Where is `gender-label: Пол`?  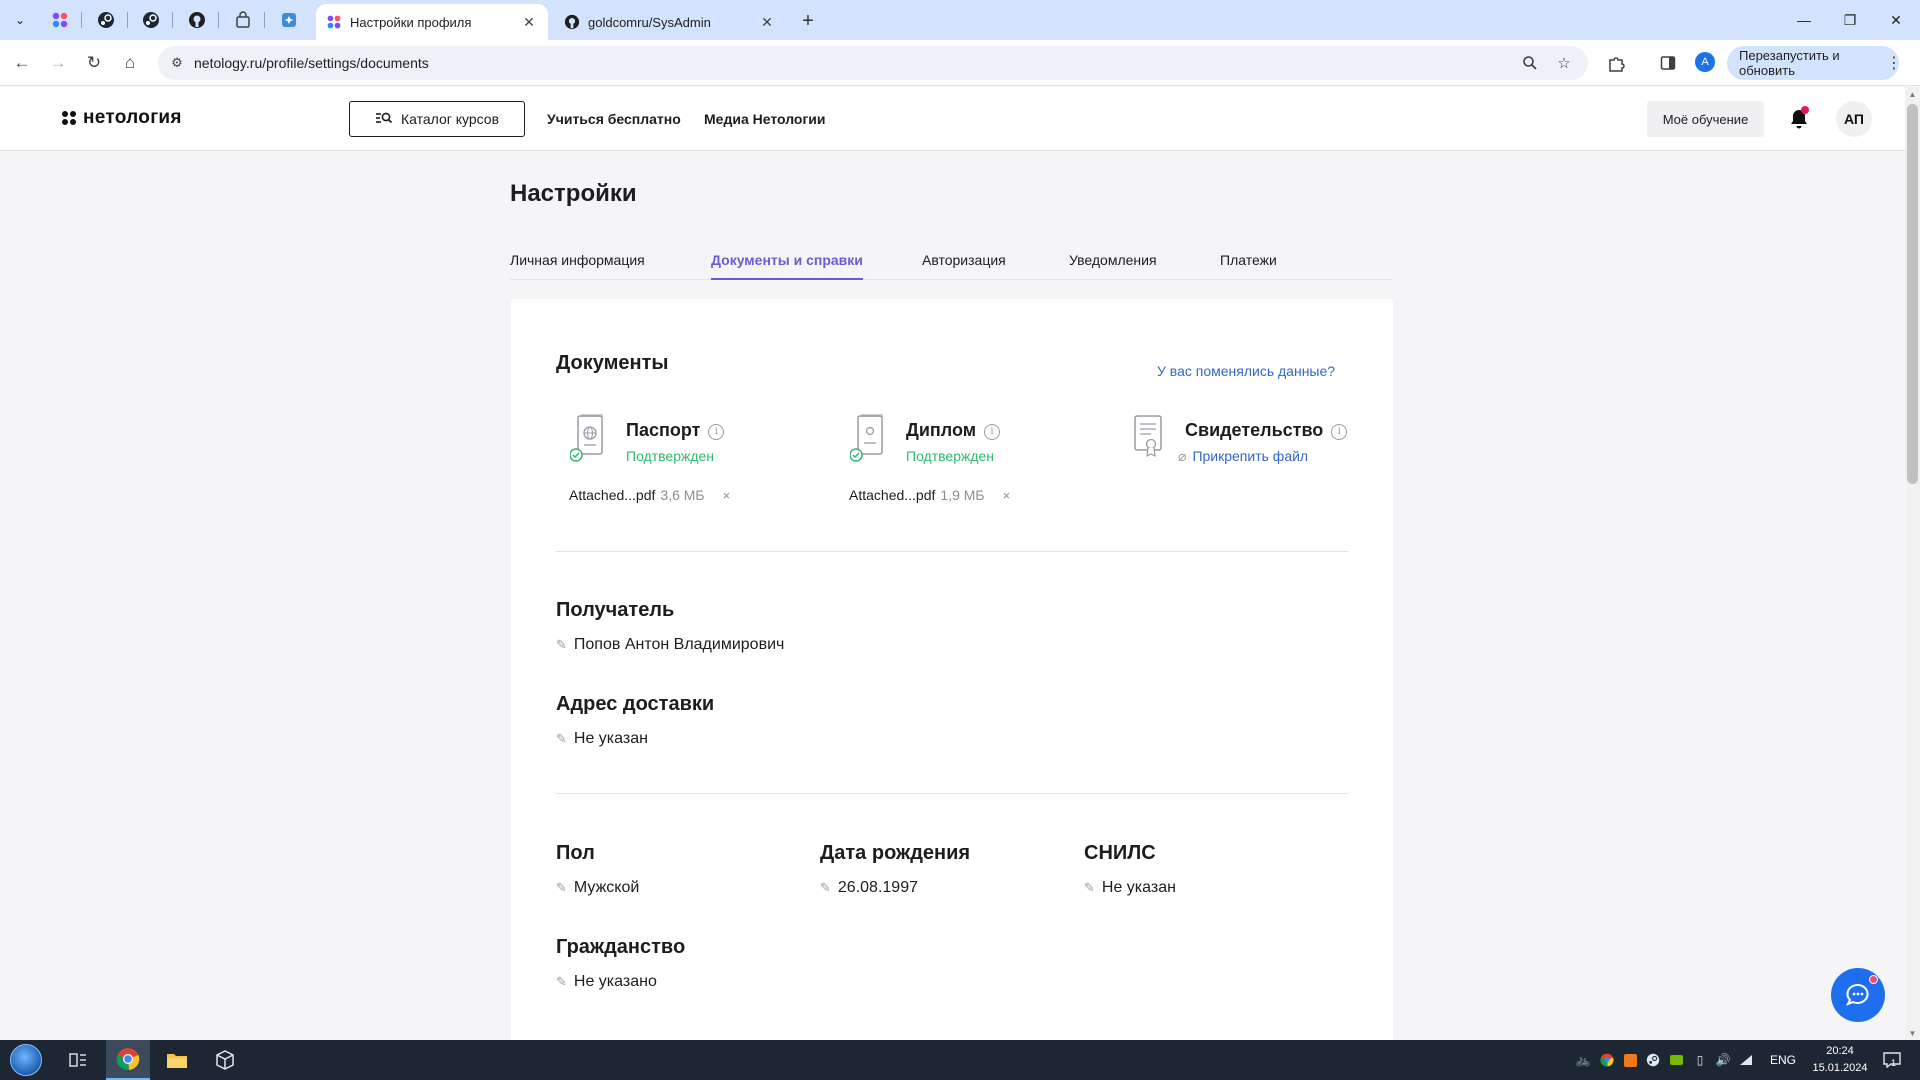 gender-label: Пол is located at coordinates (575, 853).